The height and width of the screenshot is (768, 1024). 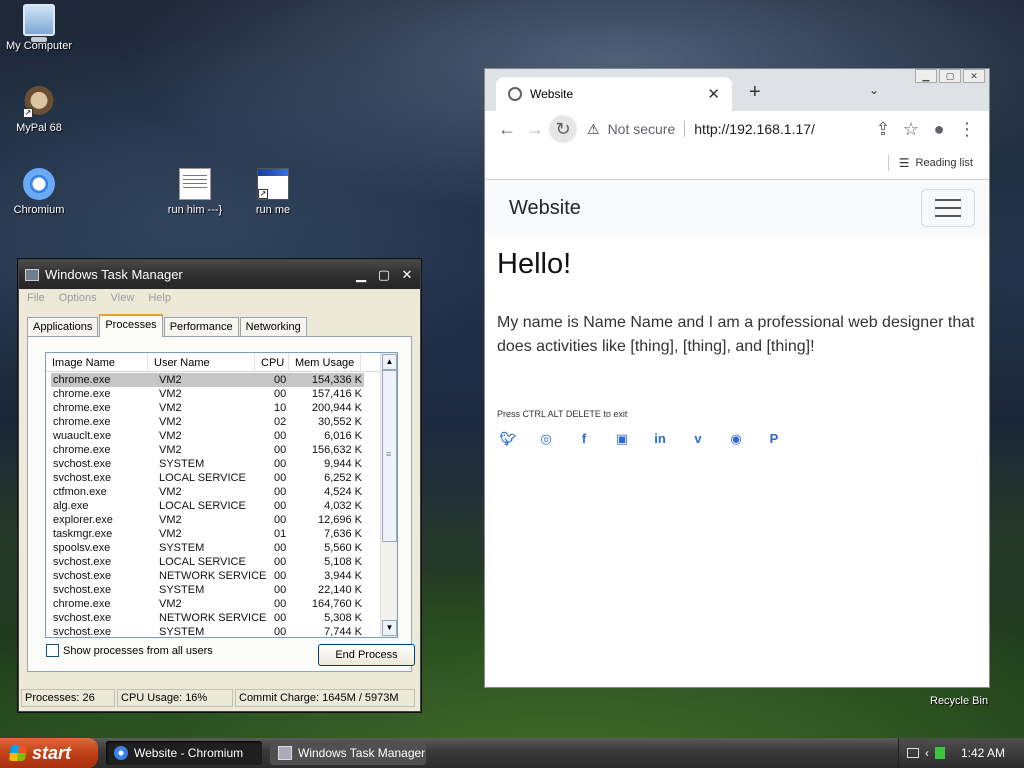 What do you see at coordinates (201, 362) in the screenshot?
I see `column-user-name: User Name` at bounding box center [201, 362].